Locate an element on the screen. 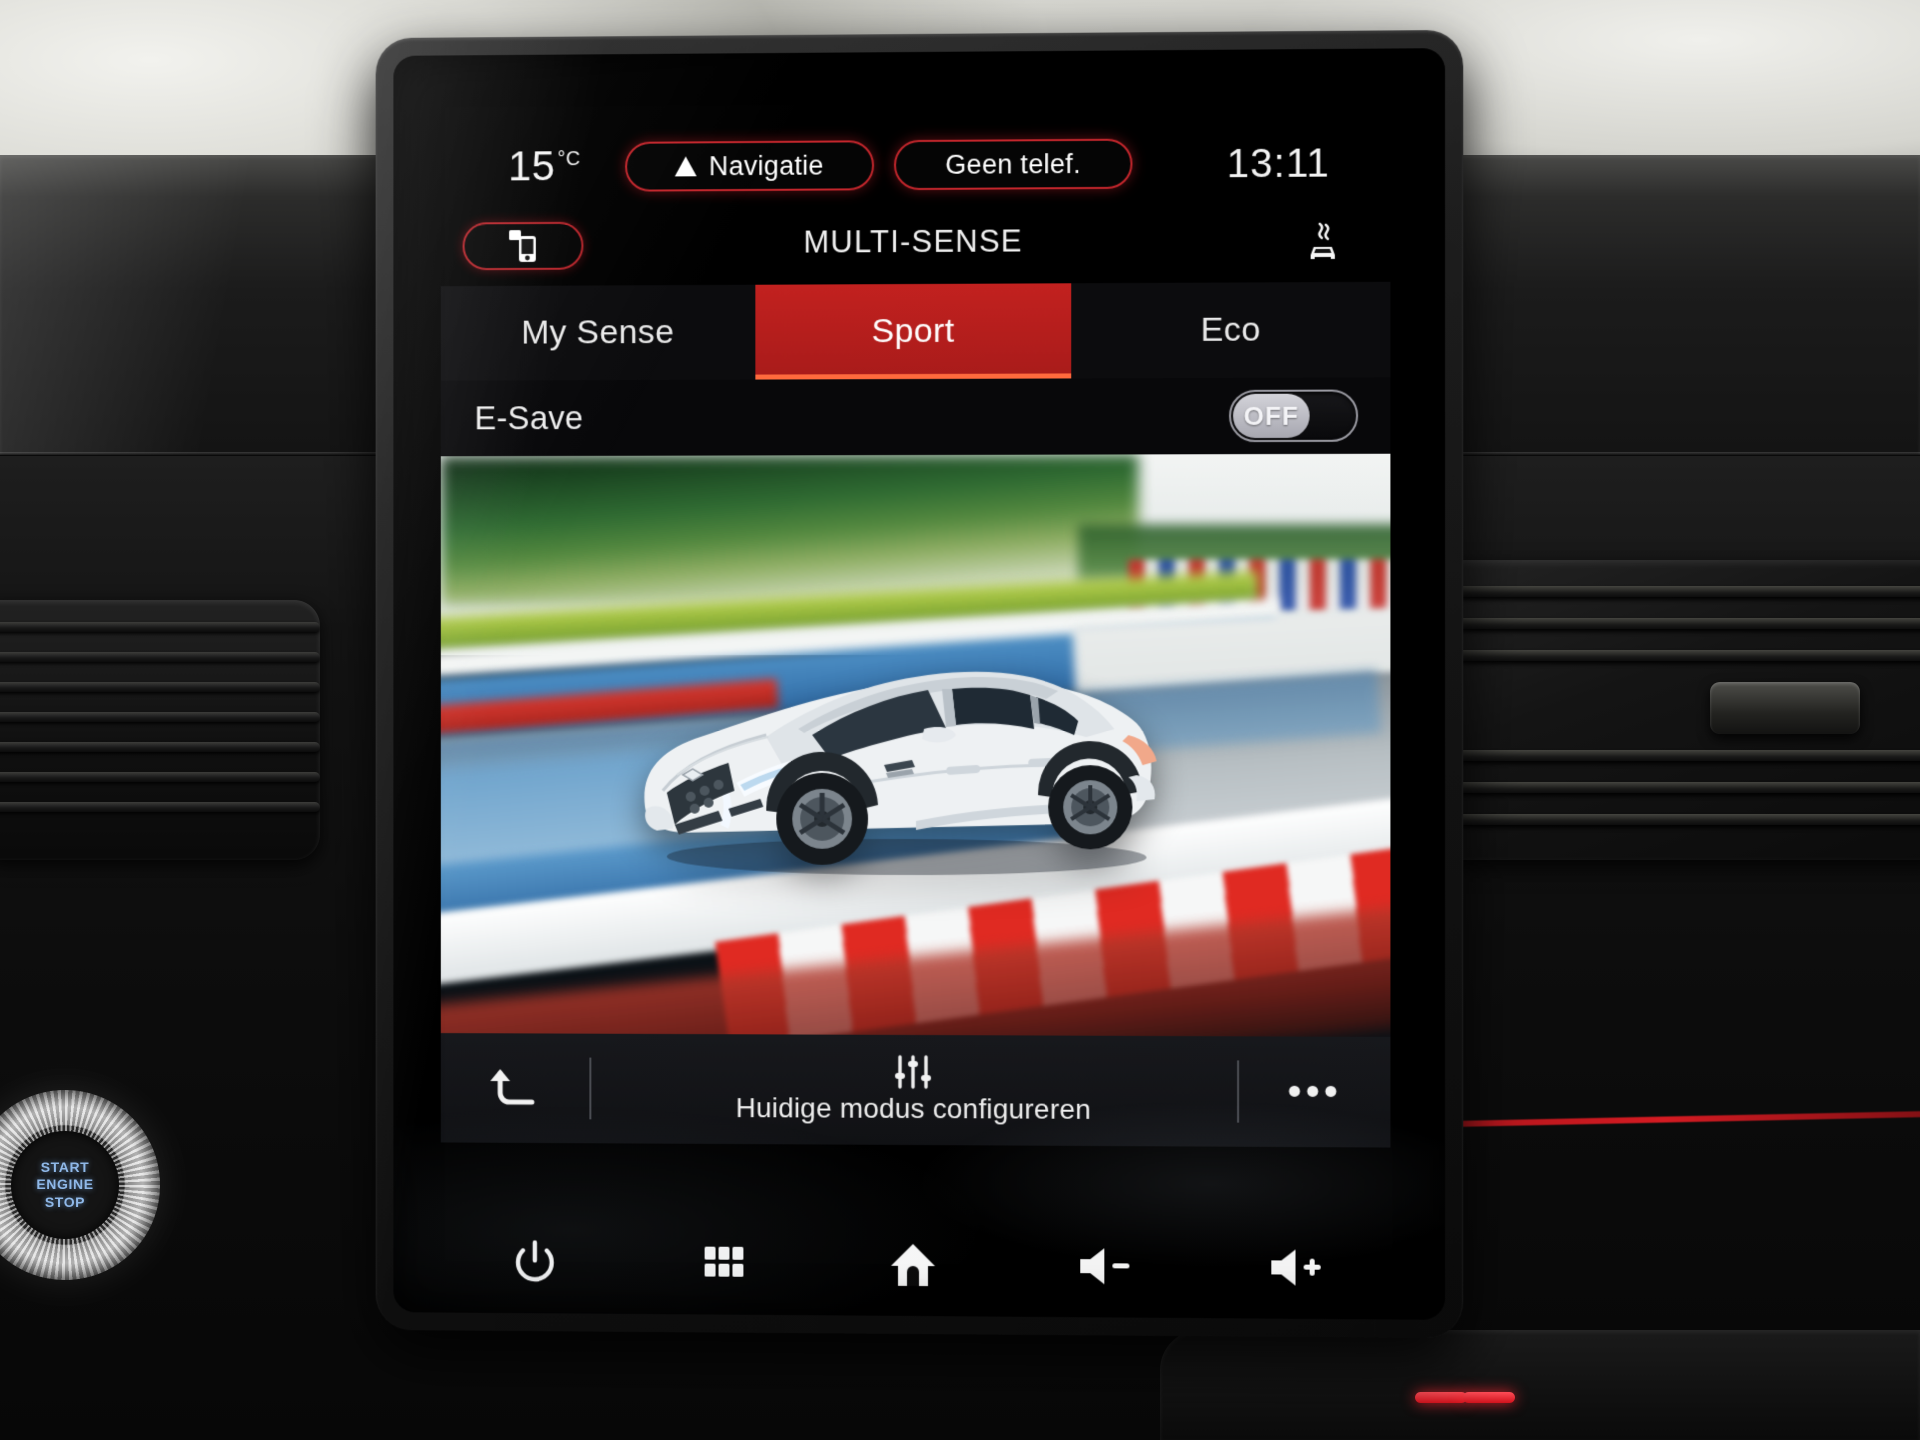 Image resolution: width=1920 pixels, height=1440 pixels. esave-label: E-Save is located at coordinates (529, 418).